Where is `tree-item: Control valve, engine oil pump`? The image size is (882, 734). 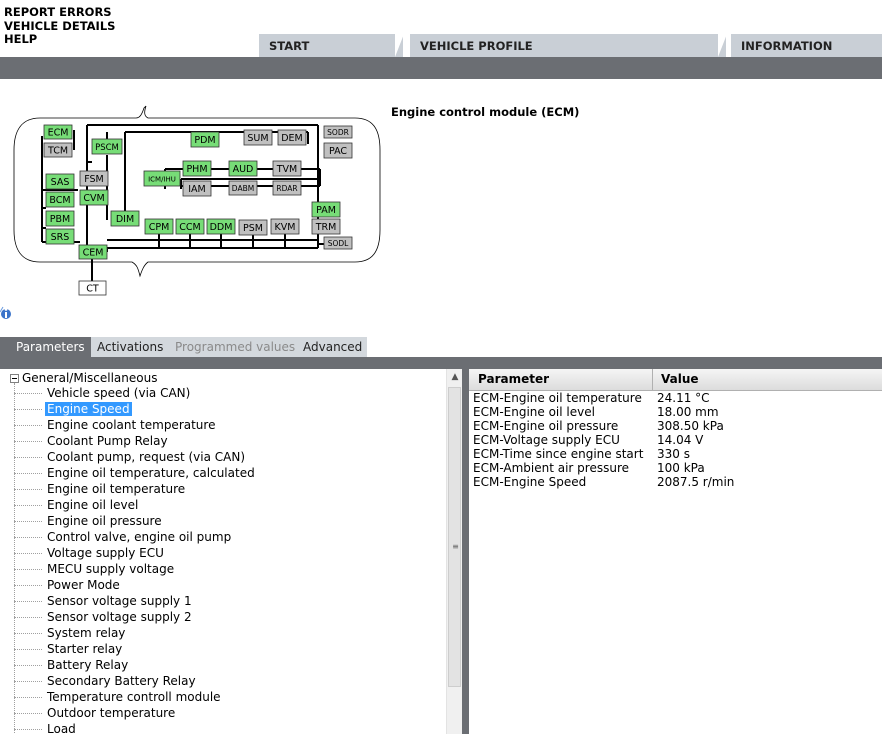 tree-item: Control valve, engine oil pump is located at coordinates (123, 537).